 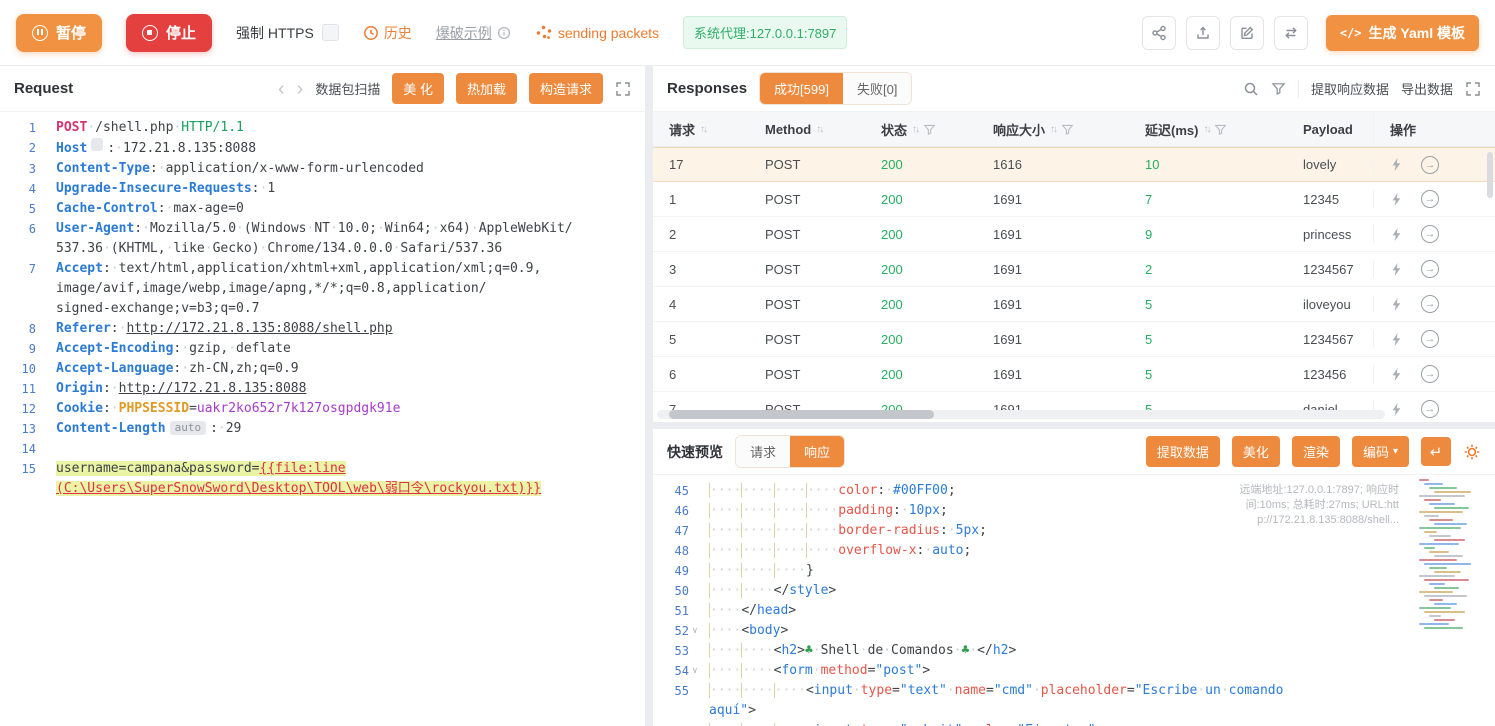 What do you see at coordinates (1074, 269) in the screenshot?
I see `response-row: 3 POST 200 1691 2 1234567 →` at bounding box center [1074, 269].